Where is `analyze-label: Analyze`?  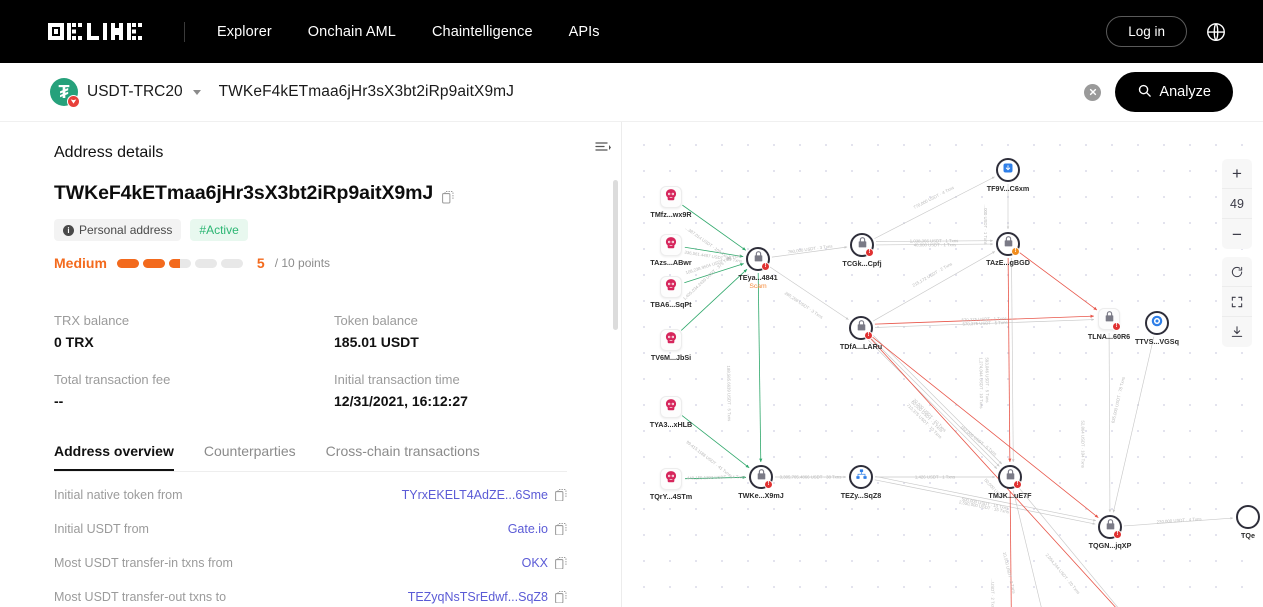
analyze-label: Analyze is located at coordinates (1185, 92).